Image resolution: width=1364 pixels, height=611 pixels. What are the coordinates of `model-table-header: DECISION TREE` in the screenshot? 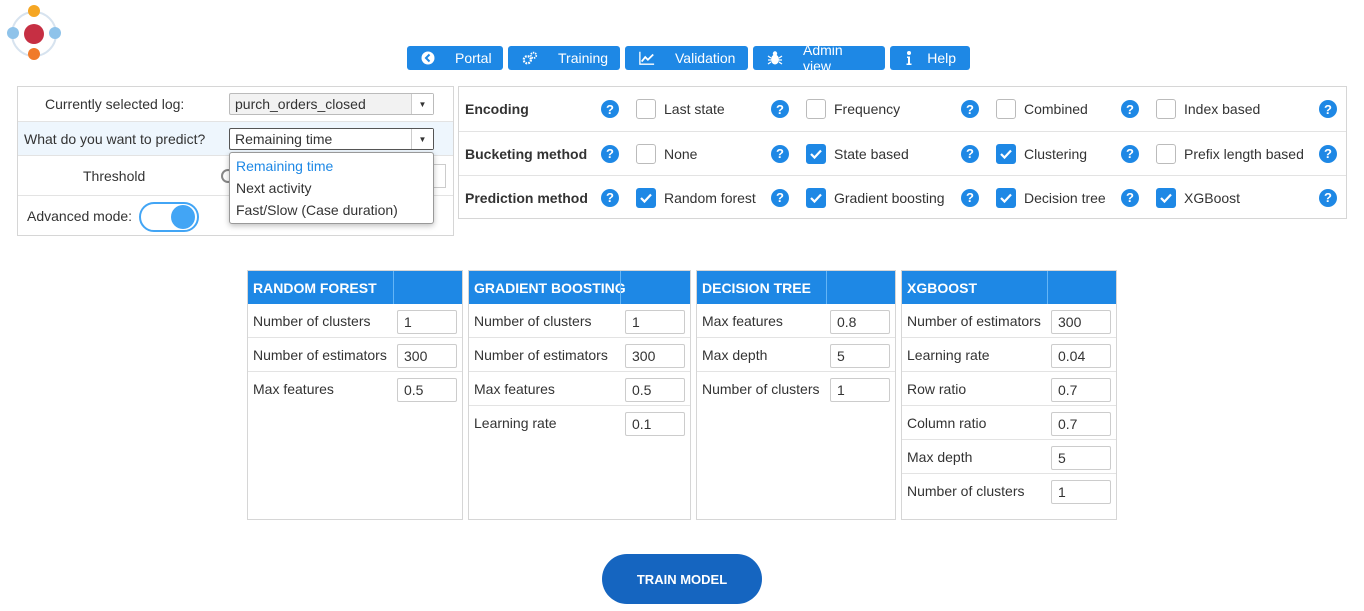 It's located at (796, 287).